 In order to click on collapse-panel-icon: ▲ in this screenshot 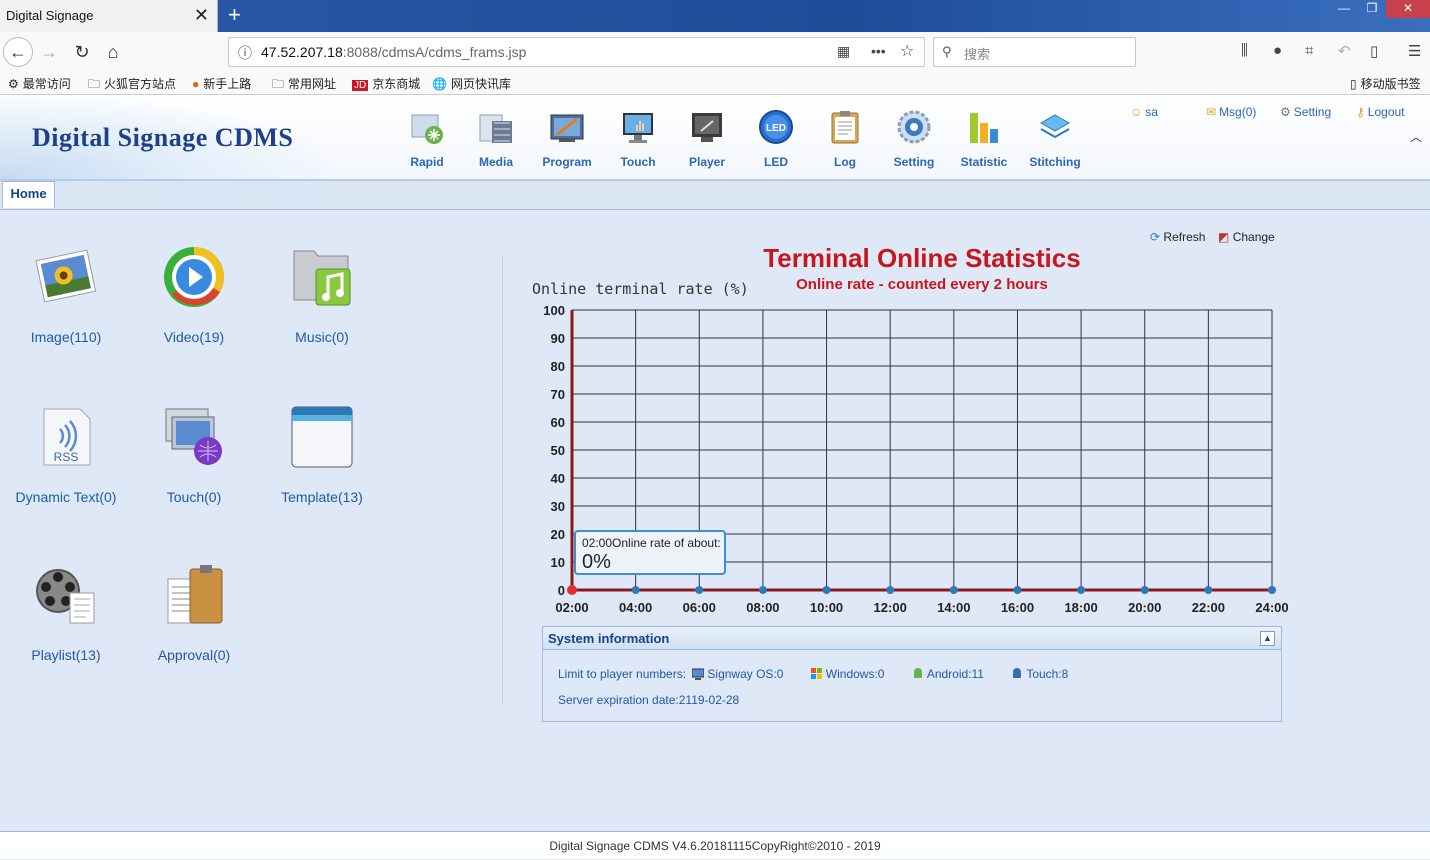, I will do `click(1267, 638)`.